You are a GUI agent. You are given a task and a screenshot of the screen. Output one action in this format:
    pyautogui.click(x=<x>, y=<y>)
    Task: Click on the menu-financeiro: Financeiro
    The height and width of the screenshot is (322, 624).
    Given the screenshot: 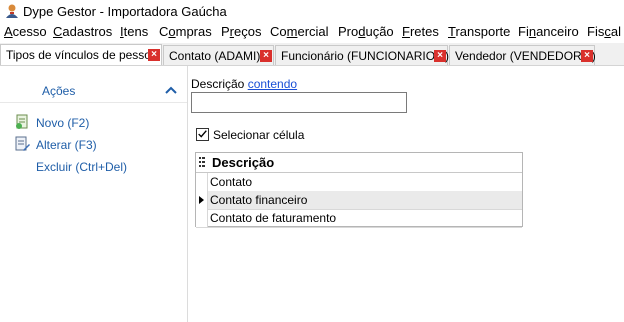 What is the action you would take?
    pyautogui.click(x=548, y=31)
    